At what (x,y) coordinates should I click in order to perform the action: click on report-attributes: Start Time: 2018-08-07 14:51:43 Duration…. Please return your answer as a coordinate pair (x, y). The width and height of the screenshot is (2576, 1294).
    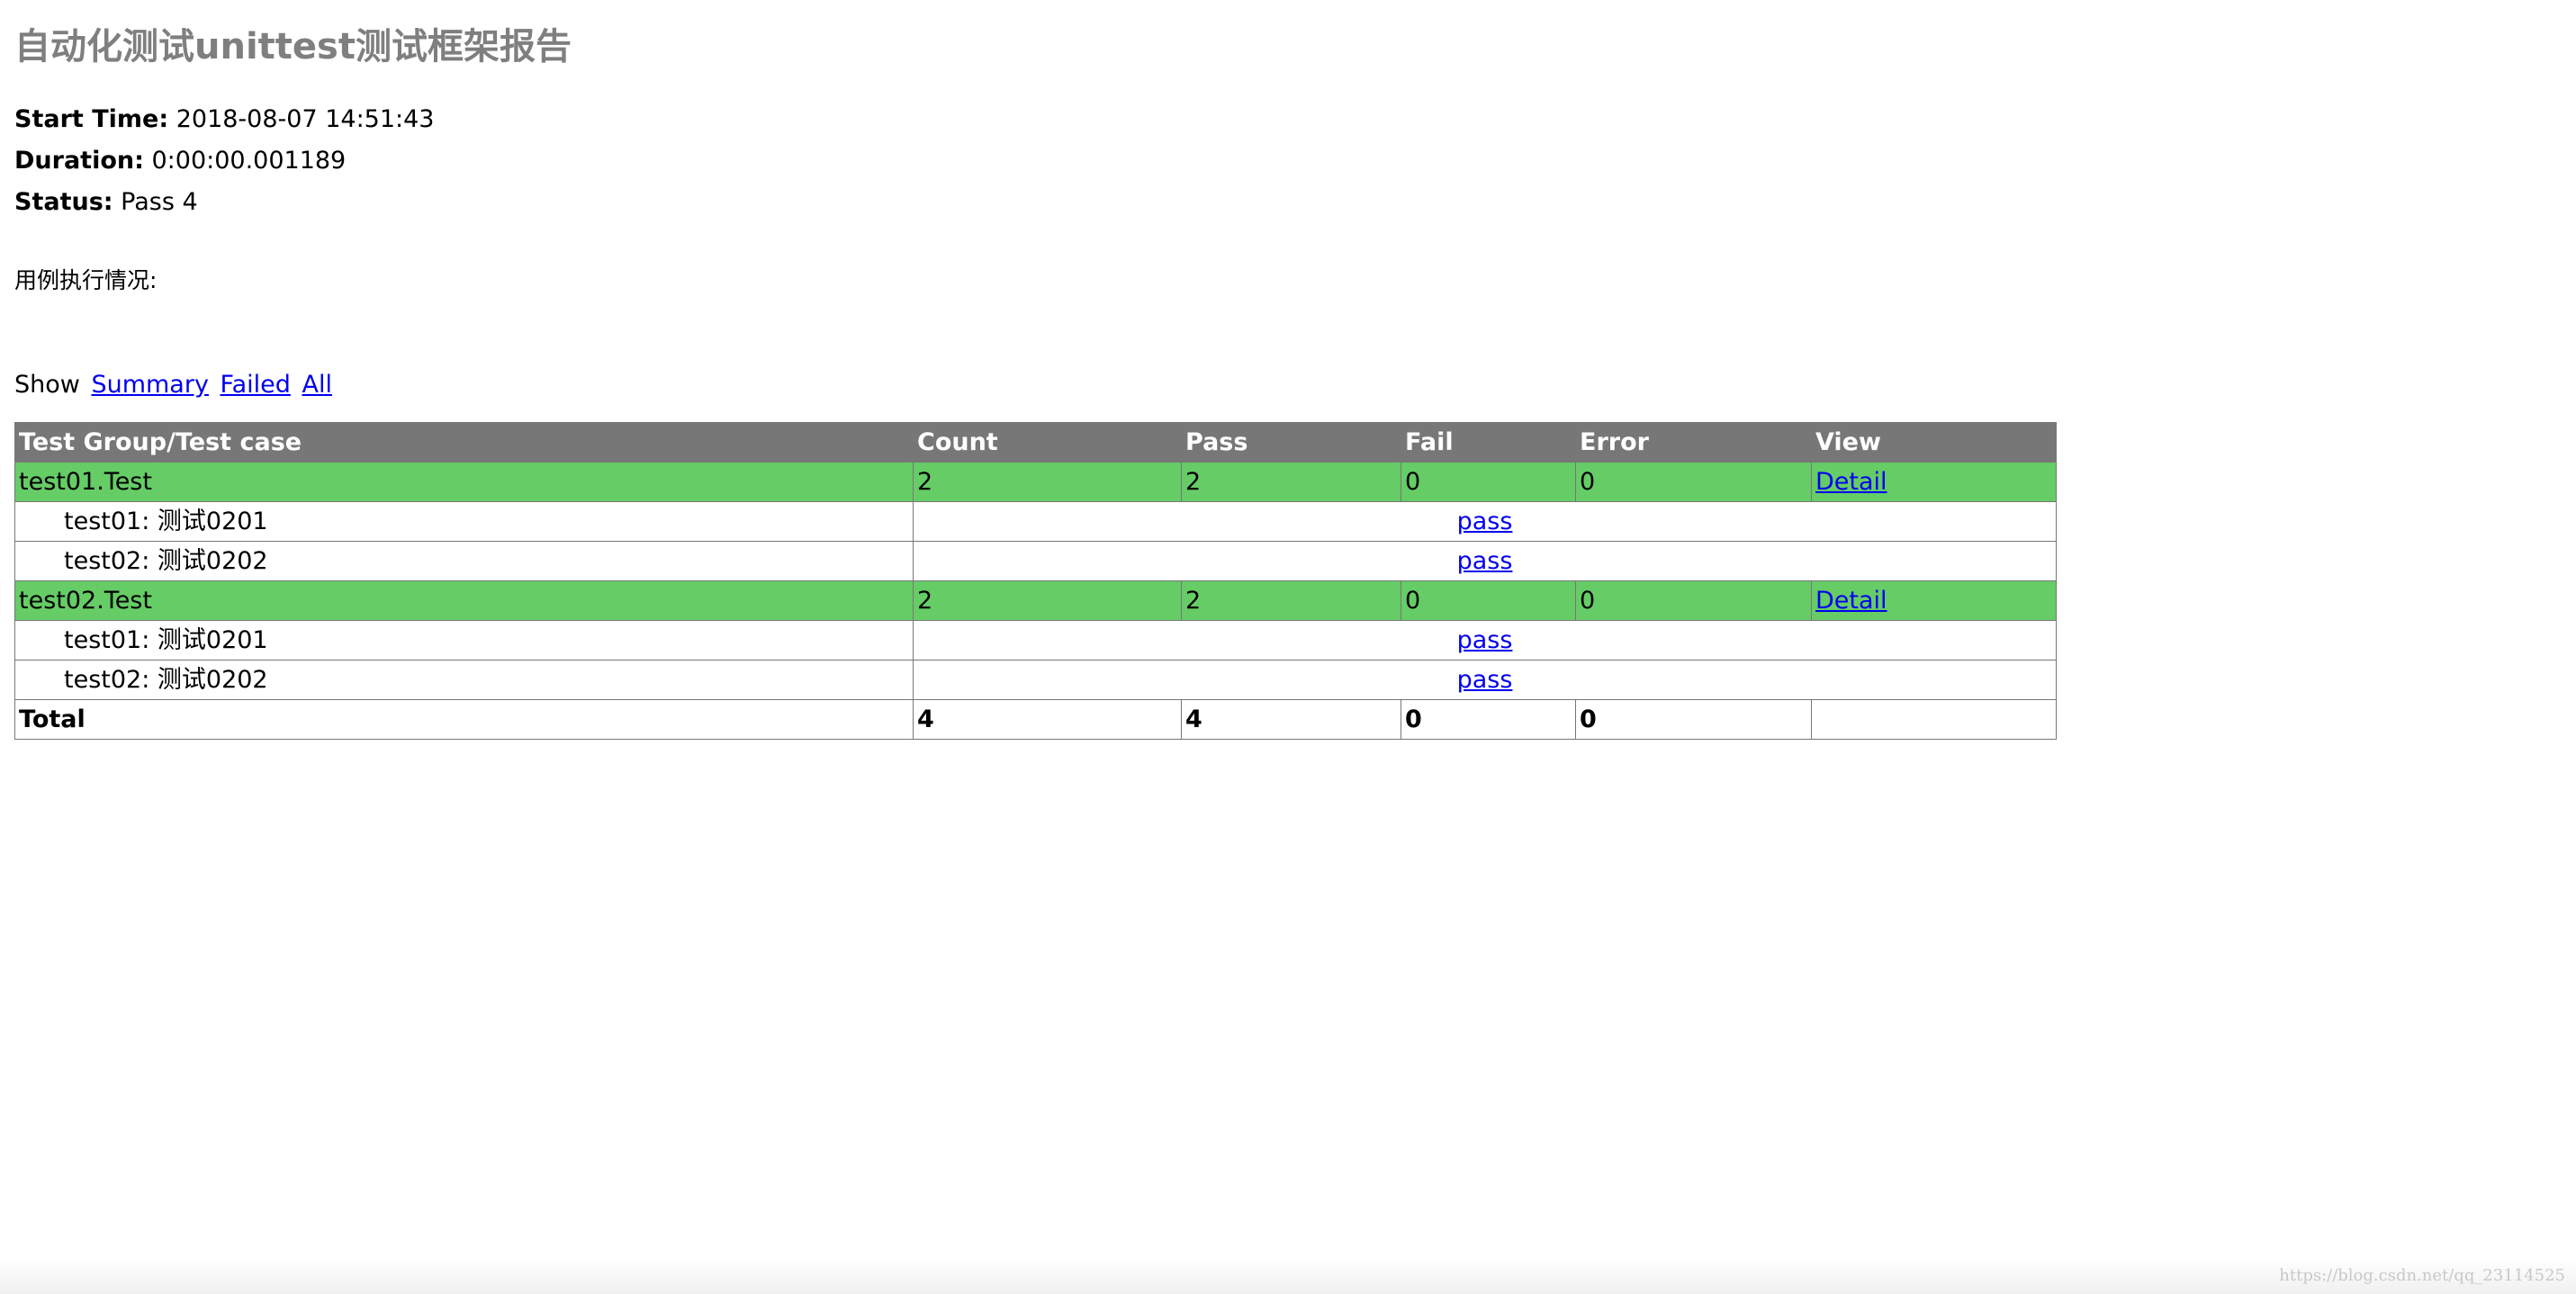
    Looking at the image, I should click on (1265, 161).